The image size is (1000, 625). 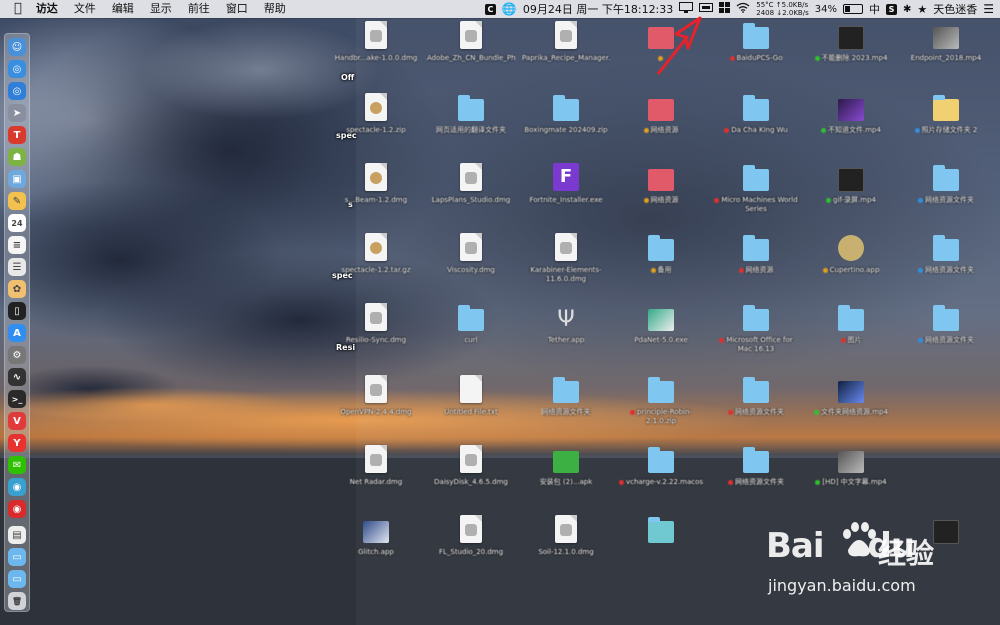 I want to click on desktop-item: LapsPlans_Studio.dmg, so click(x=471, y=188).